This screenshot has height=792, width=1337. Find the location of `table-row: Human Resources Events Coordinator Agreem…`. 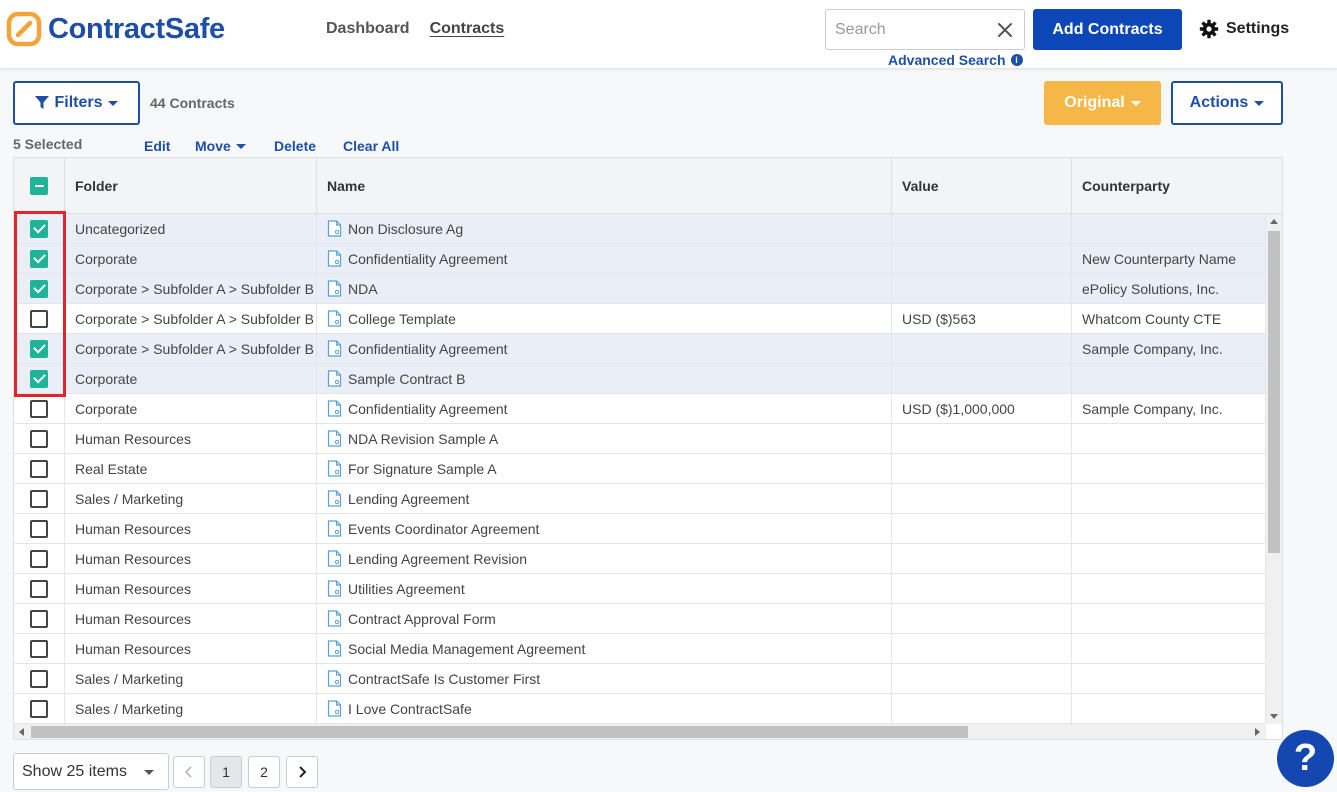

table-row: Human Resources Events Coordinator Agreem… is located at coordinates (640, 529).